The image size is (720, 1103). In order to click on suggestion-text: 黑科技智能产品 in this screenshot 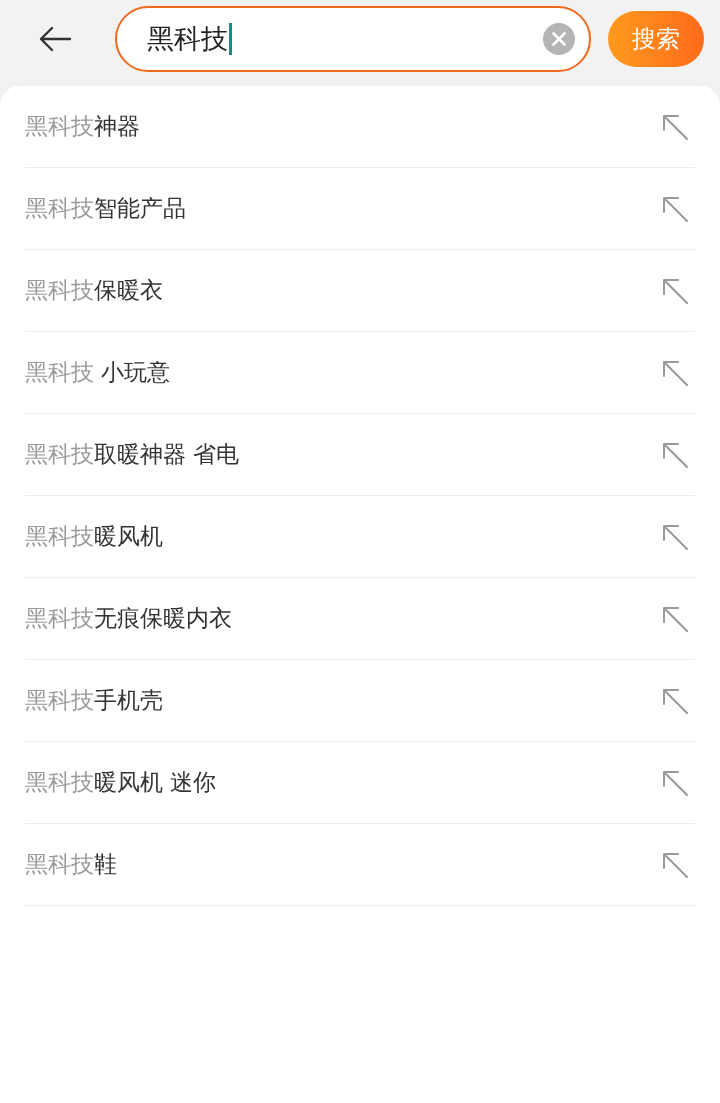, I will do `click(105, 208)`.